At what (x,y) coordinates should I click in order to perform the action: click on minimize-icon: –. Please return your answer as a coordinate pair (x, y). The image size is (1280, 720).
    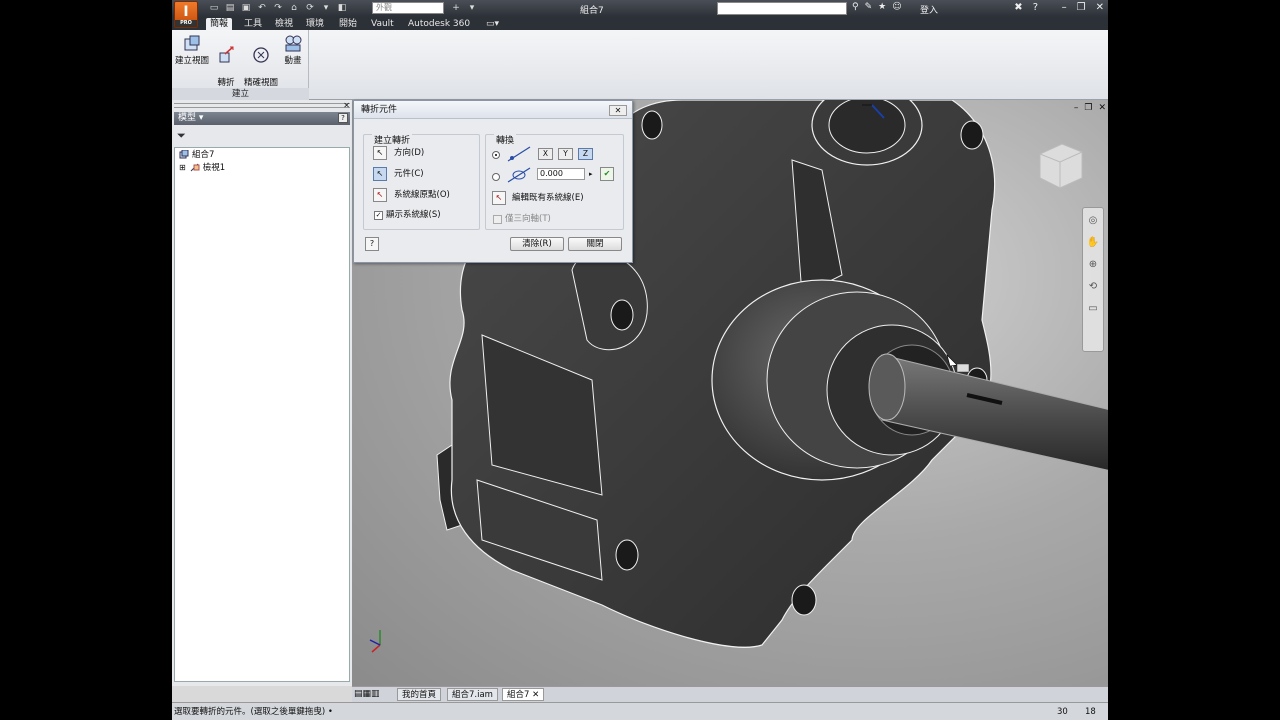
    Looking at the image, I should click on (1064, 7).